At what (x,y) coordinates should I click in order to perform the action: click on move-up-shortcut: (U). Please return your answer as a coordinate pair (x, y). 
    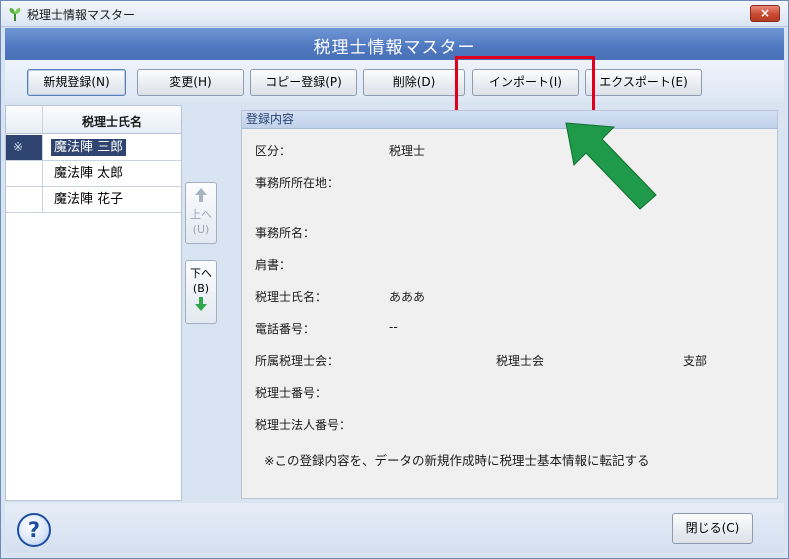
    Looking at the image, I should click on (201, 229).